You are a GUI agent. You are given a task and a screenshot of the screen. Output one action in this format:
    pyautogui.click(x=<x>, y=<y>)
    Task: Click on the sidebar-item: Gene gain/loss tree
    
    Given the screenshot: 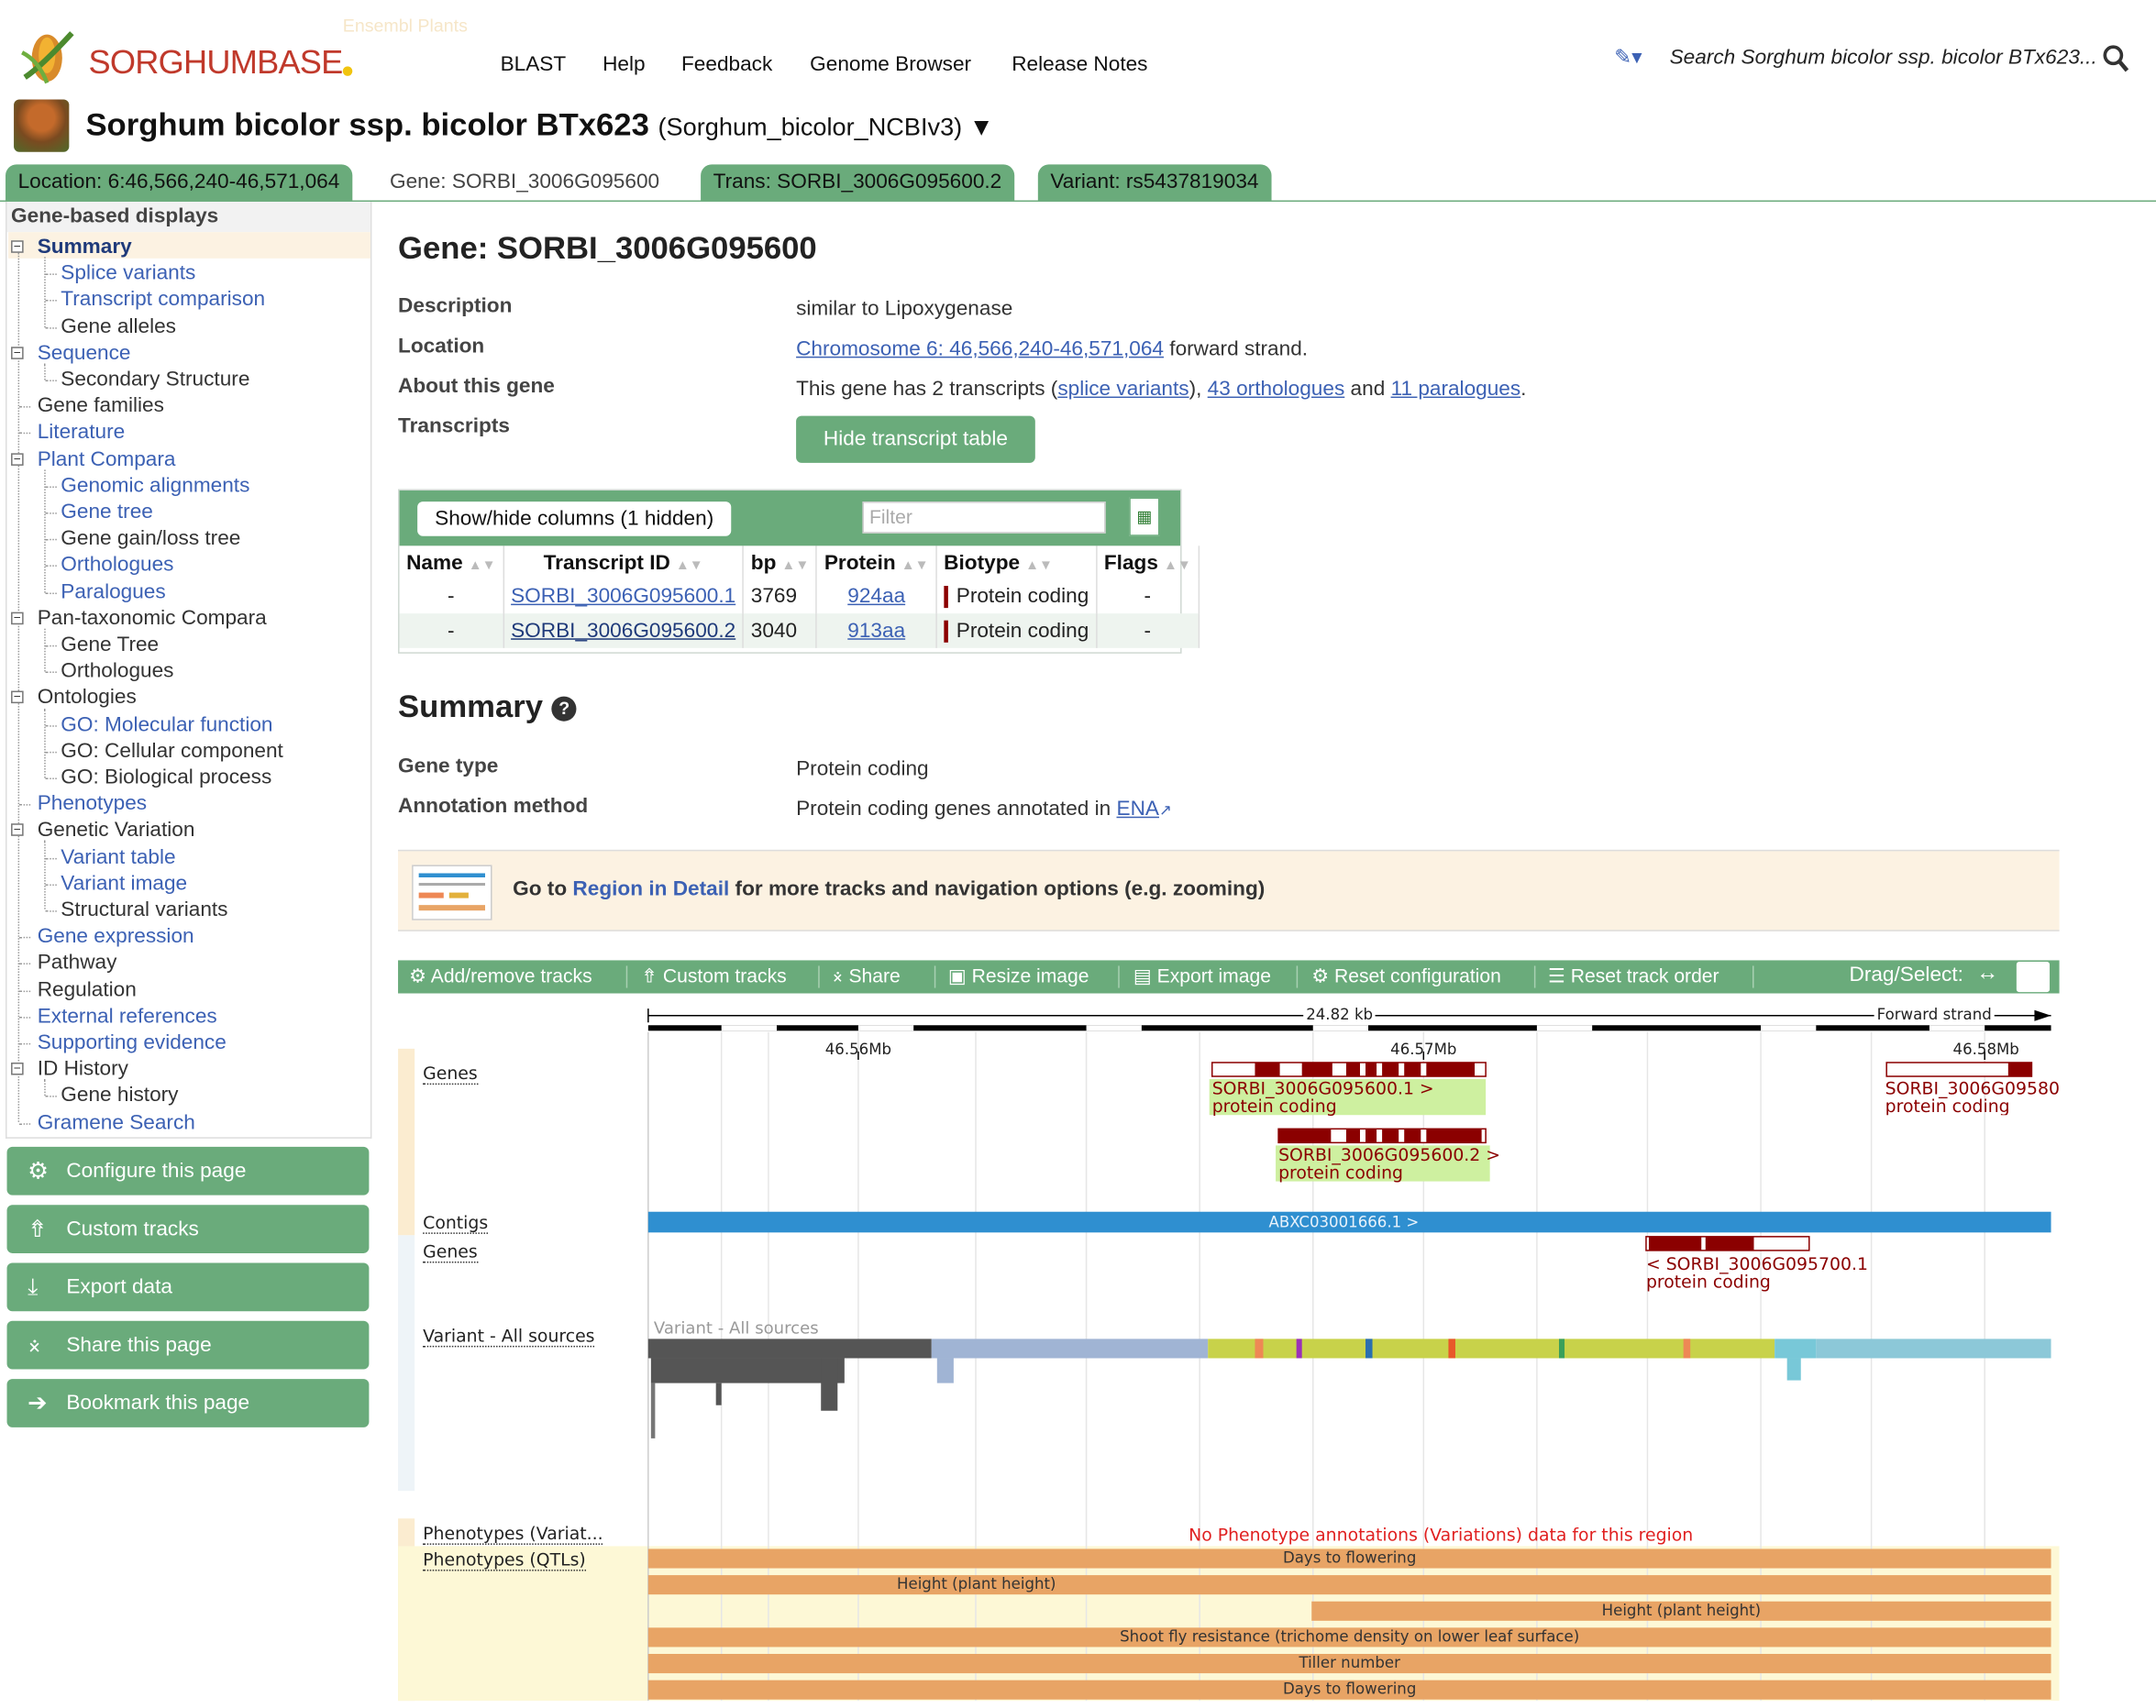 What is the action you would take?
    pyautogui.click(x=151, y=538)
    